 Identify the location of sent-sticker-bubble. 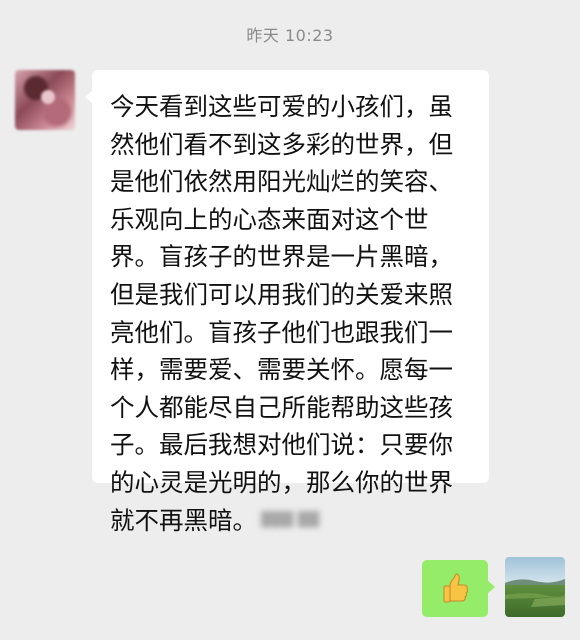
(458, 588).